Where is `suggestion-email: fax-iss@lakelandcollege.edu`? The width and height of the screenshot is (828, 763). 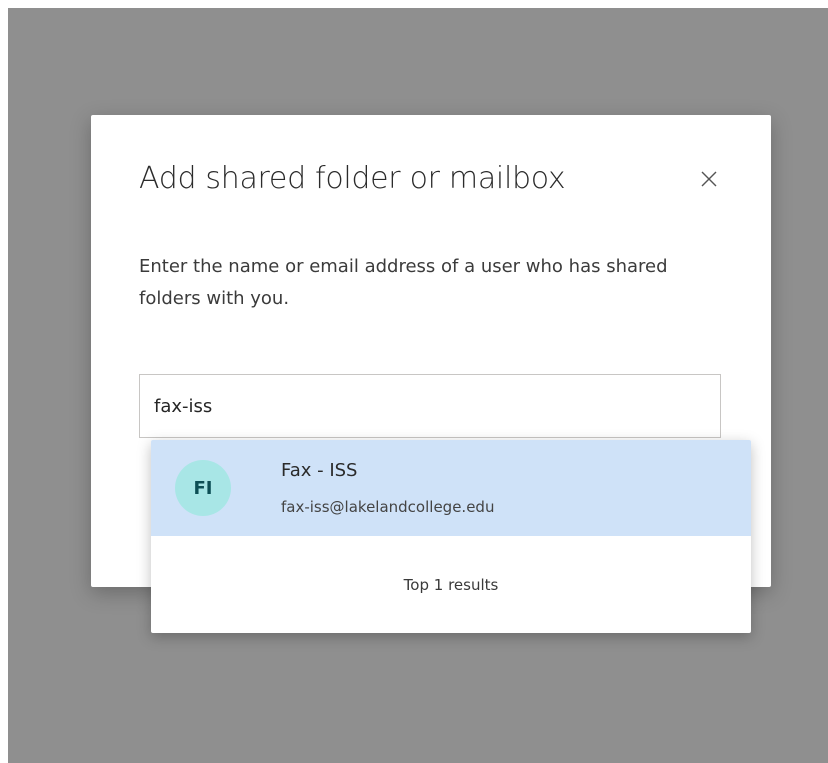
suggestion-email: fax-iss@lakelandcollege.edu is located at coordinates (388, 507).